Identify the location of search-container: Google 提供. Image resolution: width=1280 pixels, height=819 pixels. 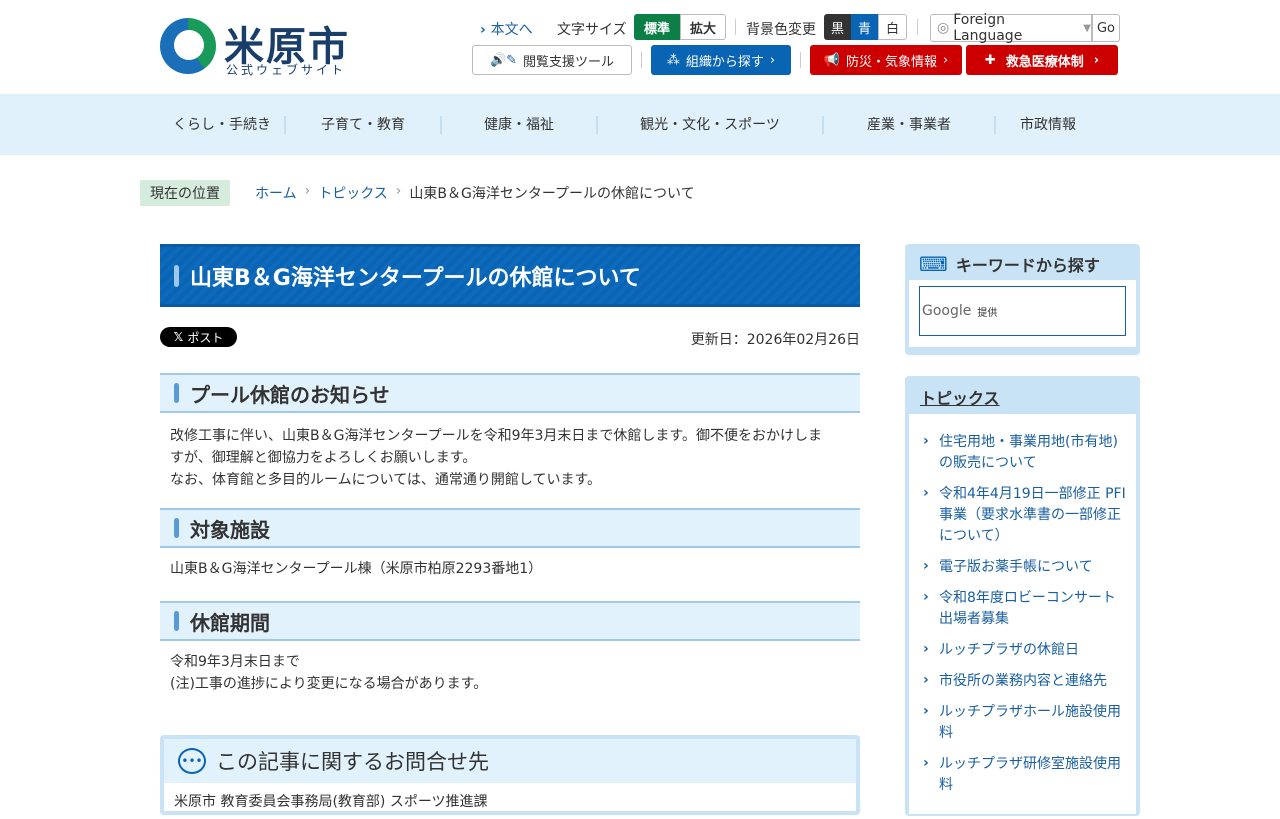
(1022, 313).